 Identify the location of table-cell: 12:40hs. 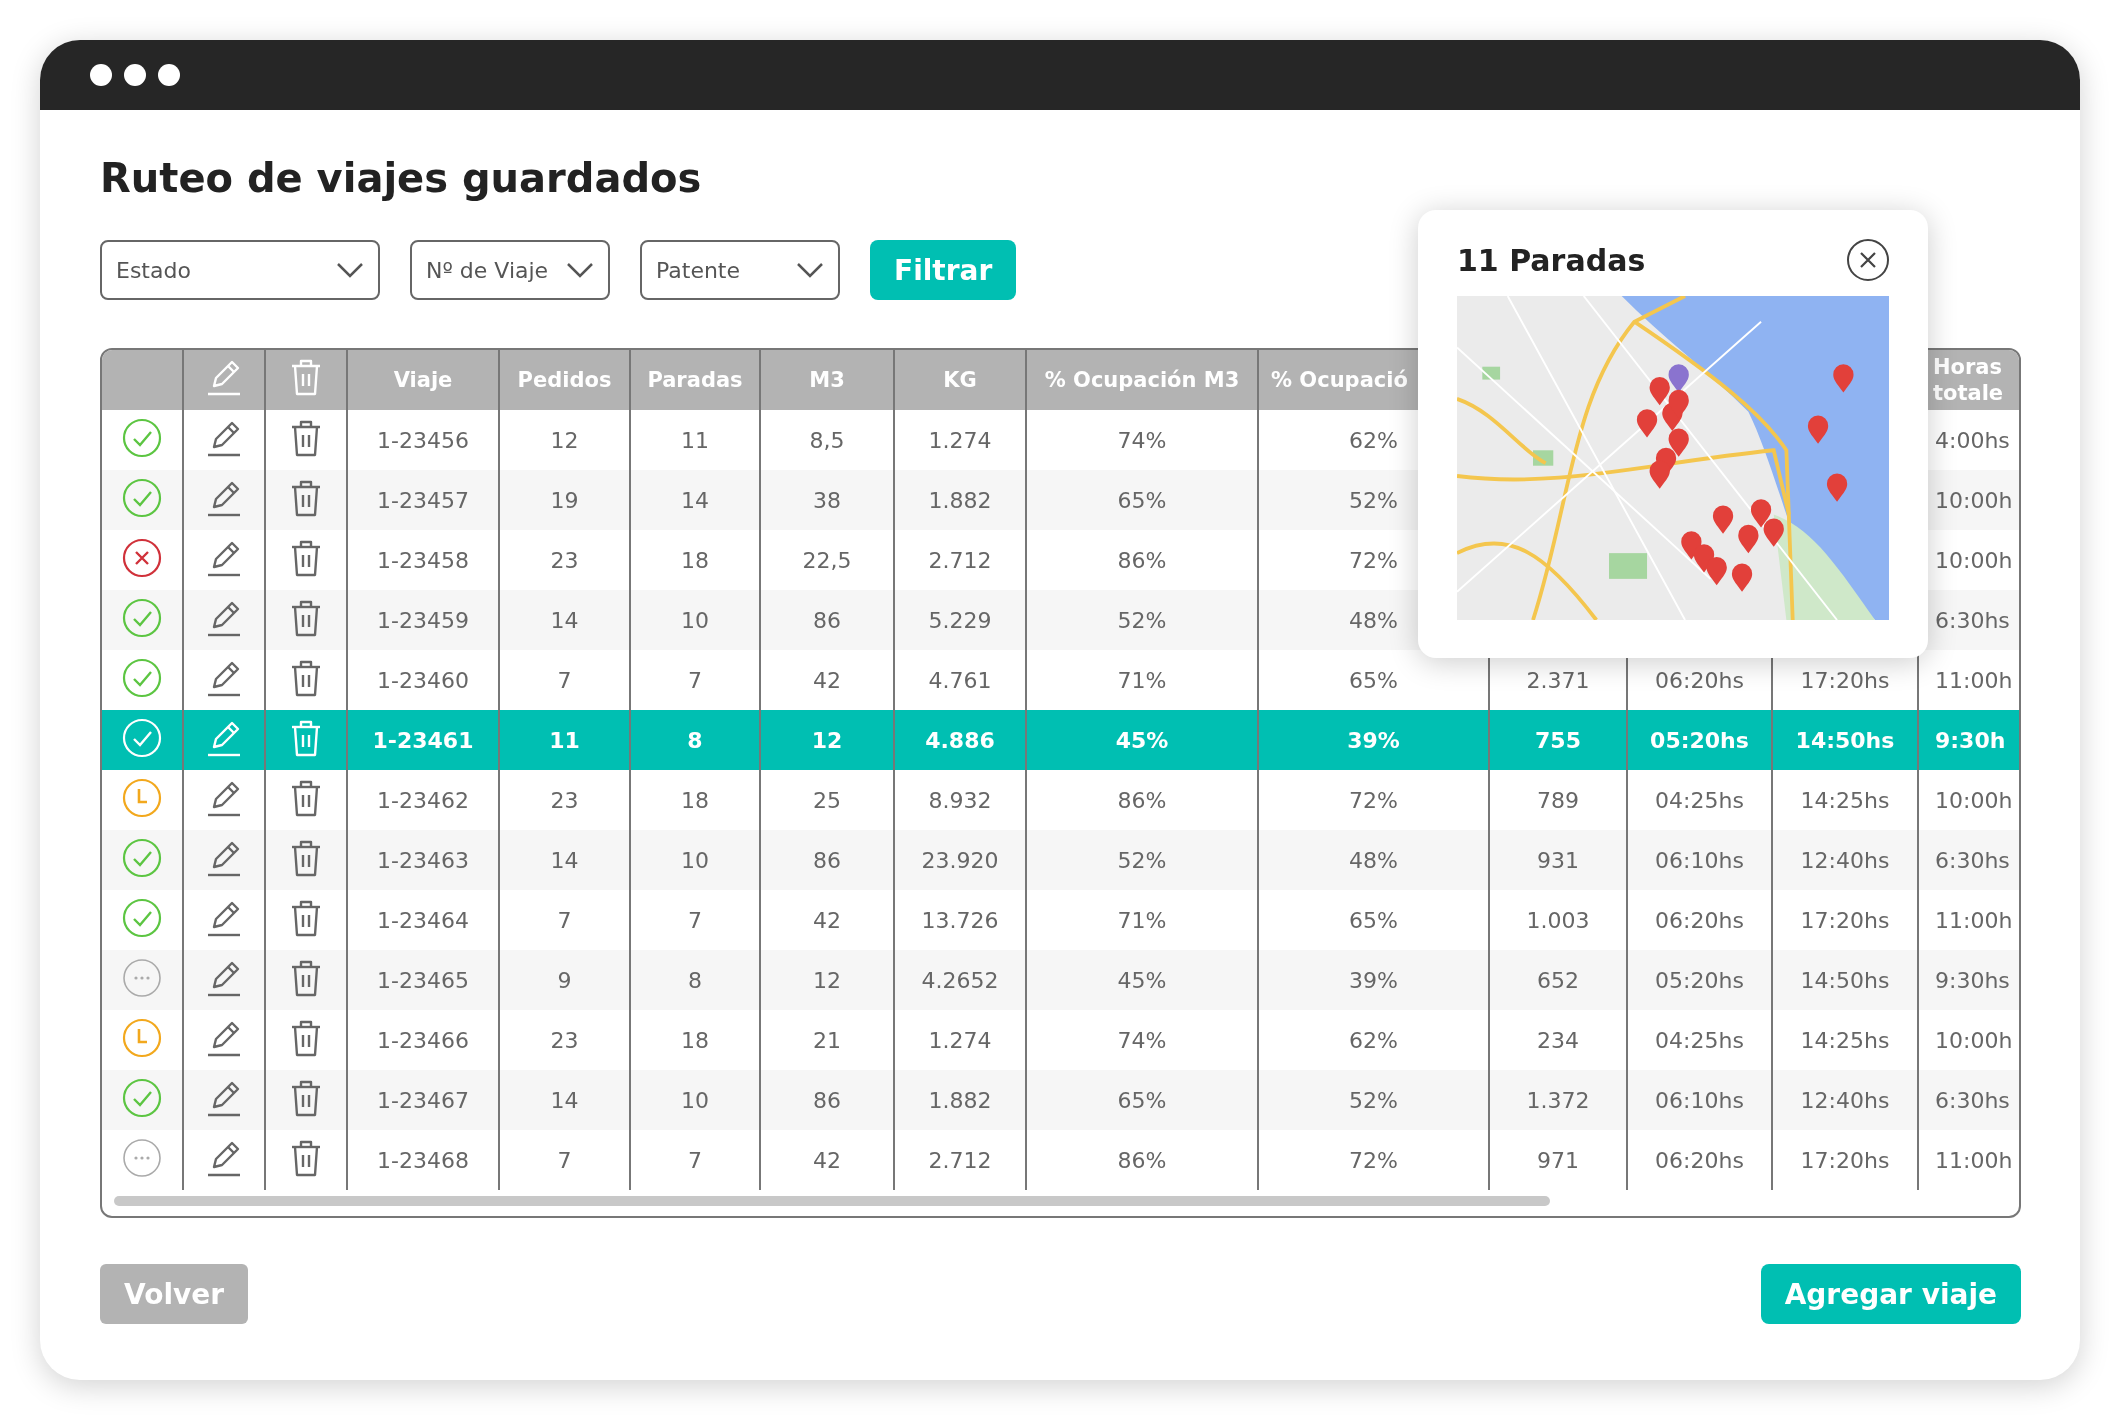
(1845, 1100).